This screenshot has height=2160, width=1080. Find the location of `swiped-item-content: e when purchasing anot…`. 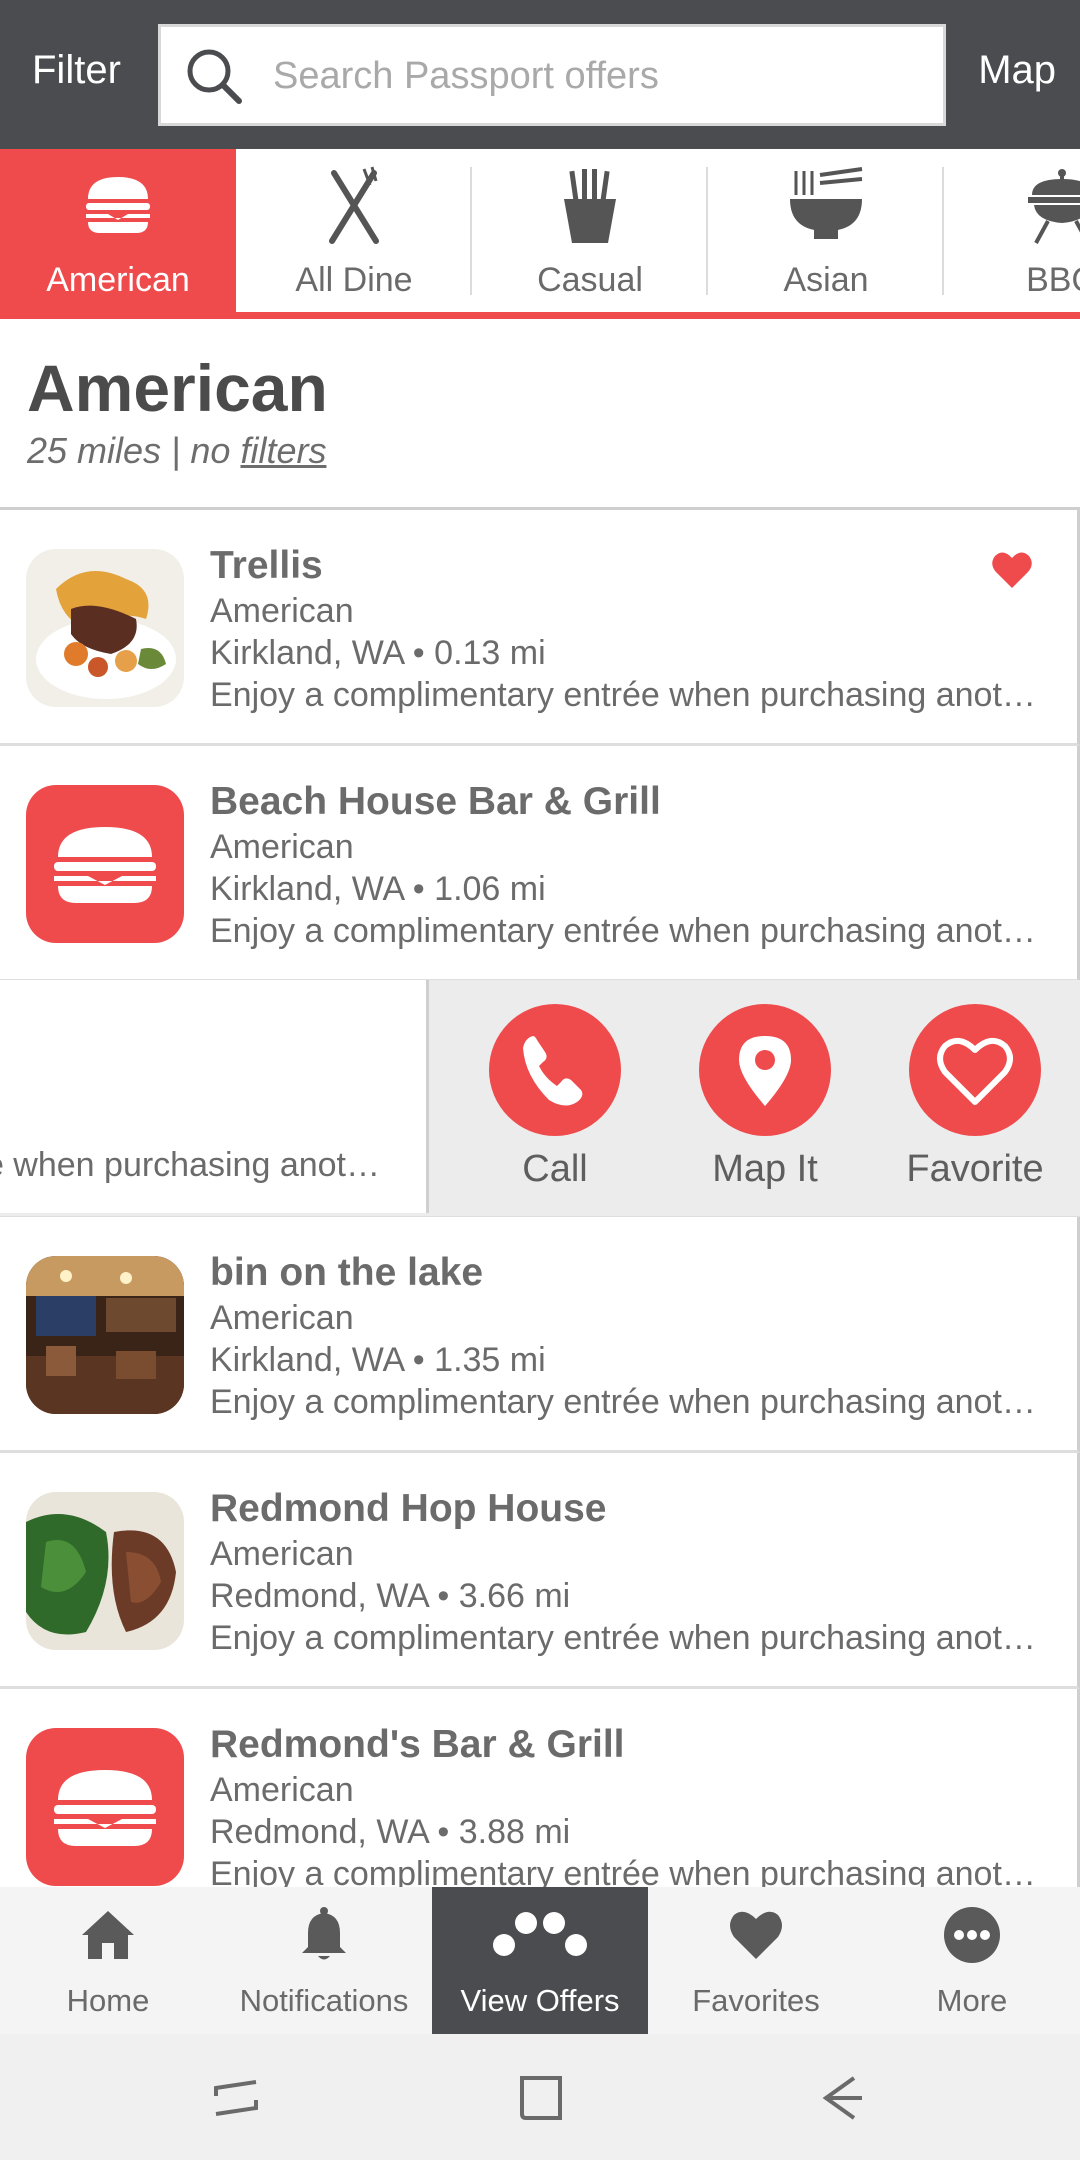

swiped-item-content: e when purchasing anot… is located at coordinates (214, 1096).